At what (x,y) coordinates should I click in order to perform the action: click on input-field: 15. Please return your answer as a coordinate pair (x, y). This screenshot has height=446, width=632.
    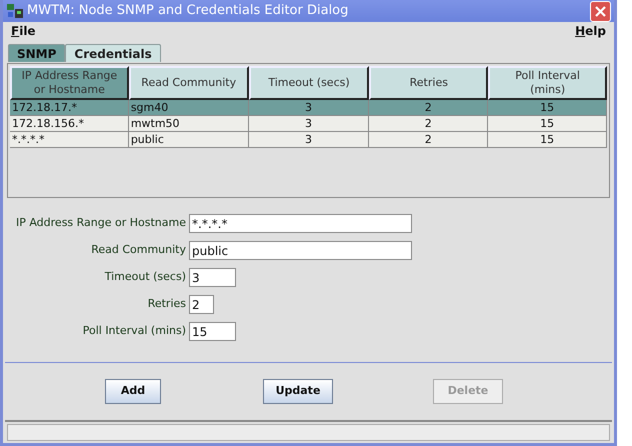
    Looking at the image, I should click on (212, 331).